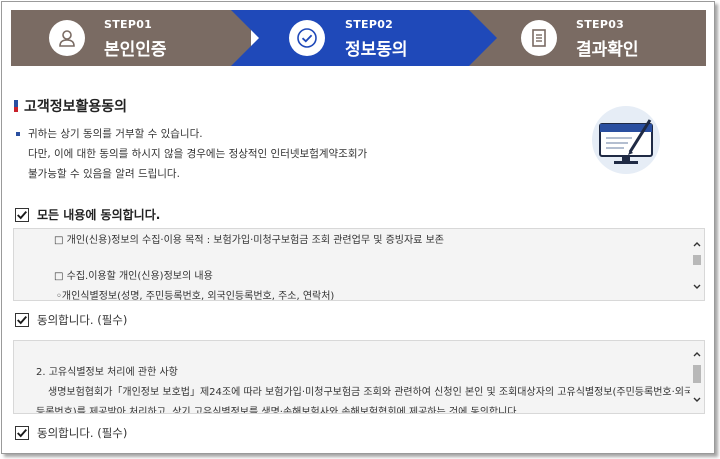 This screenshot has height=459, width=720. What do you see at coordinates (104, 174) in the screenshot?
I see `notice-line-3: 불가능할 수 있음을 알려 드립니다.` at bounding box center [104, 174].